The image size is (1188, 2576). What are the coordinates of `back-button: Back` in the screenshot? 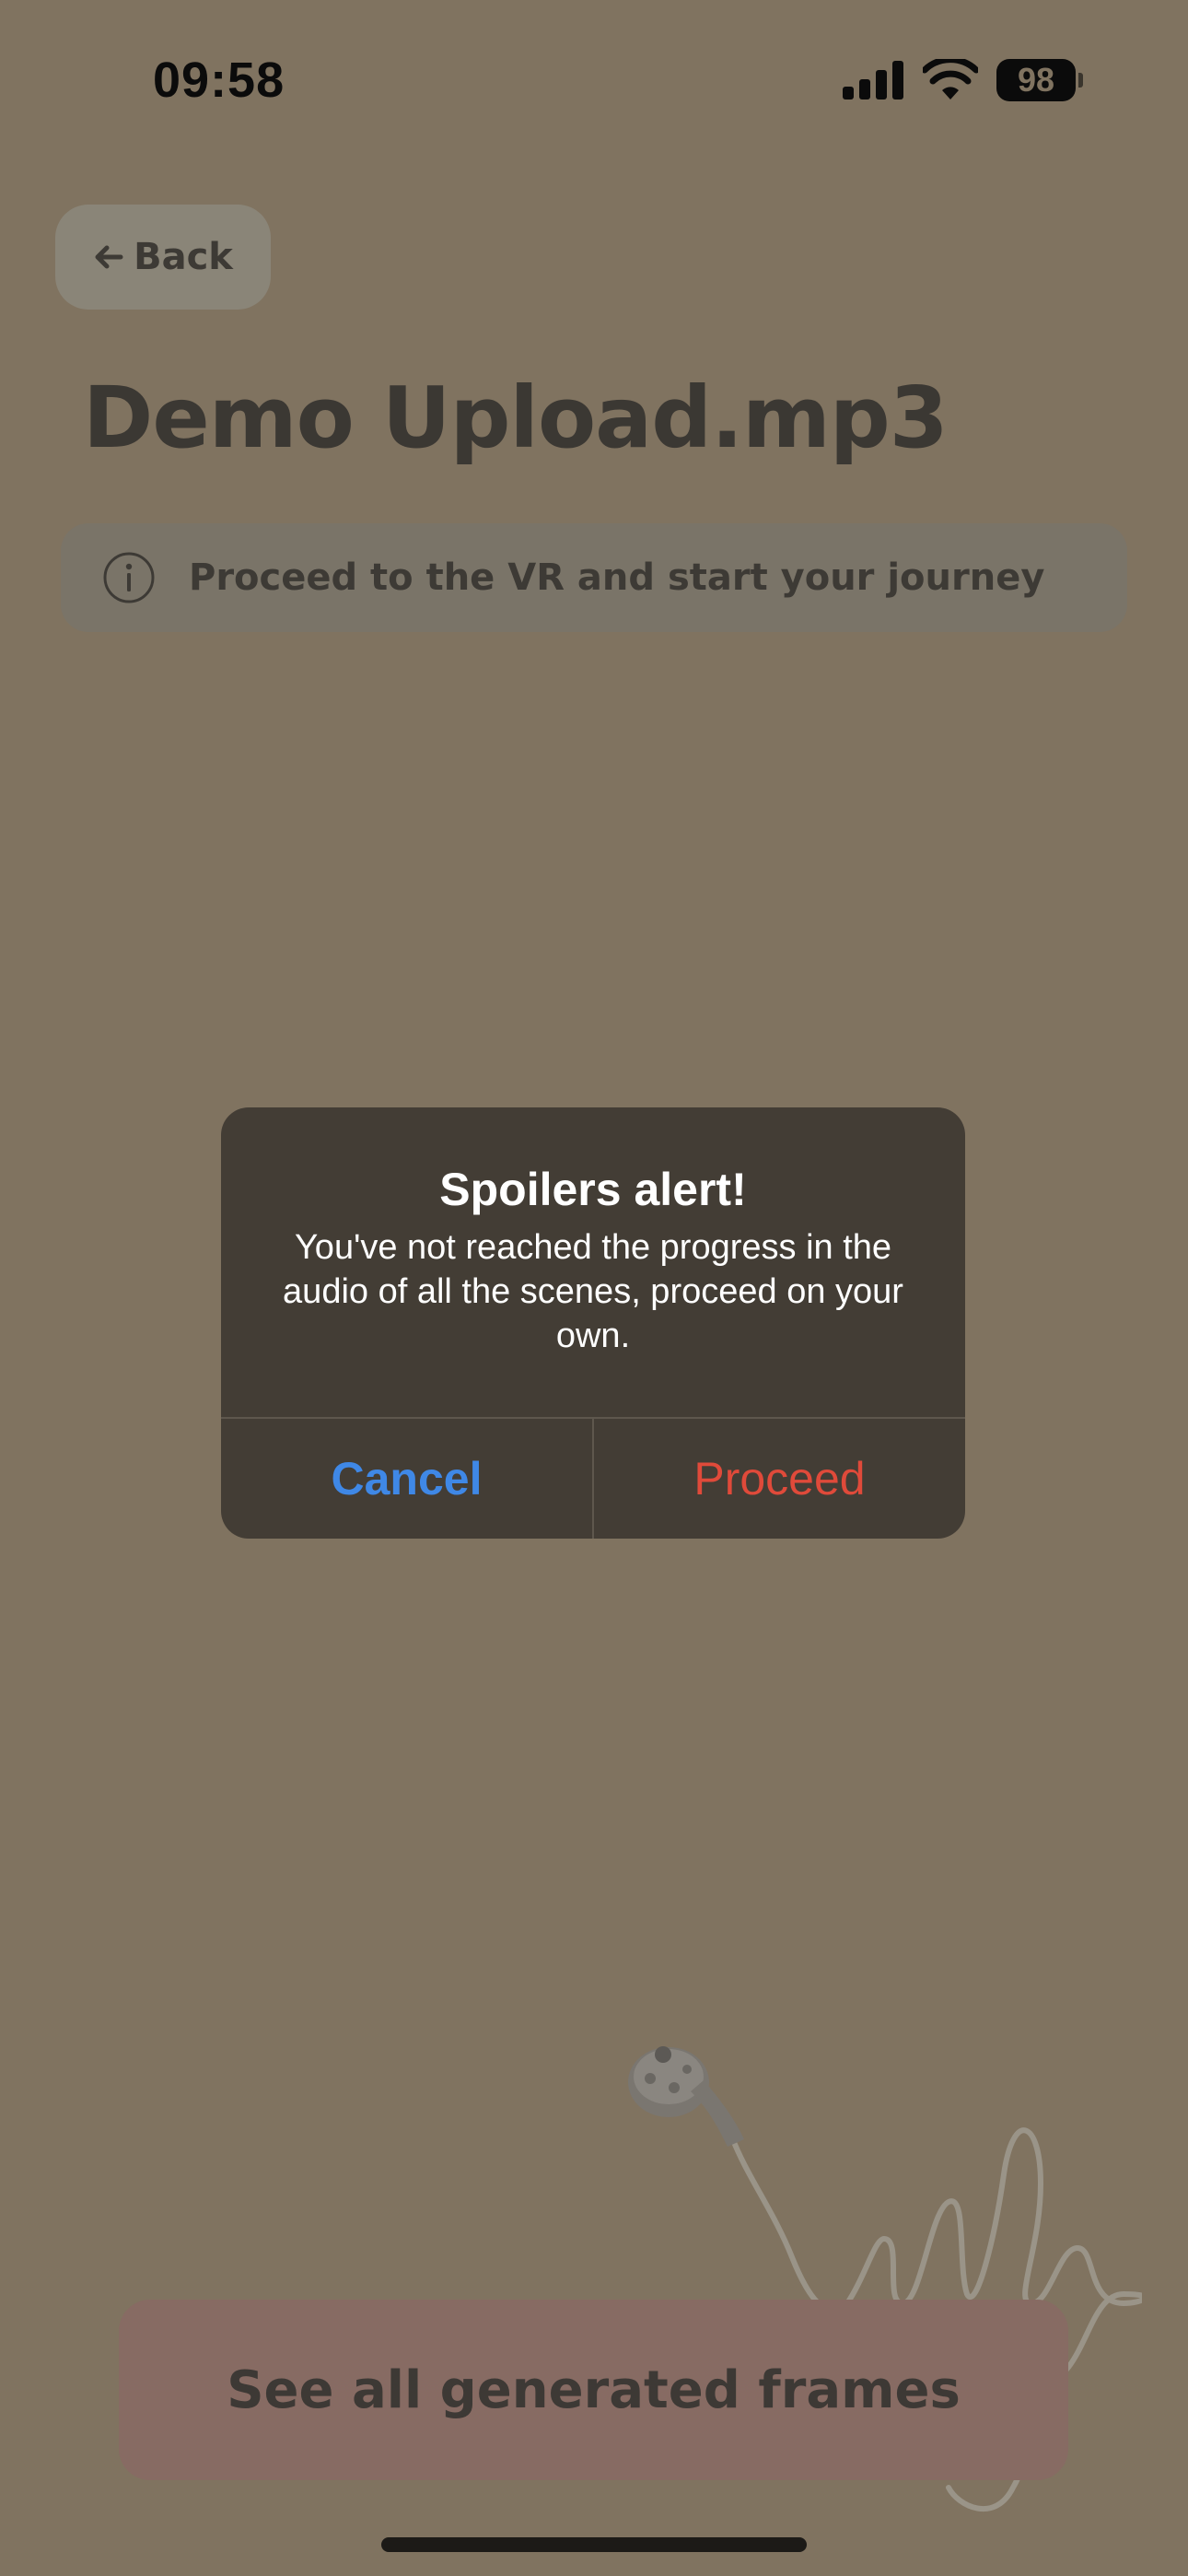 It's located at (163, 257).